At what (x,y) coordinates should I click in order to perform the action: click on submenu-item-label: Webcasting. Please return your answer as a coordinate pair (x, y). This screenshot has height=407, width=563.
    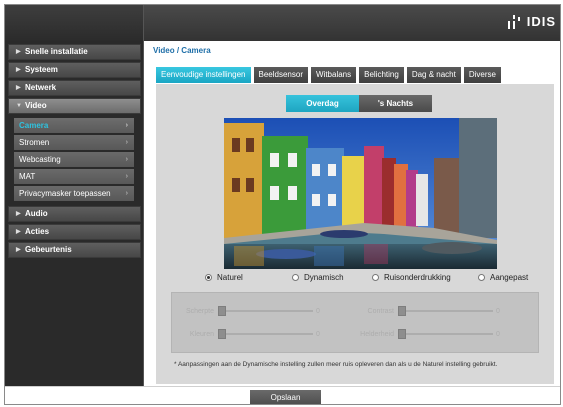
    Looking at the image, I should click on (40, 159).